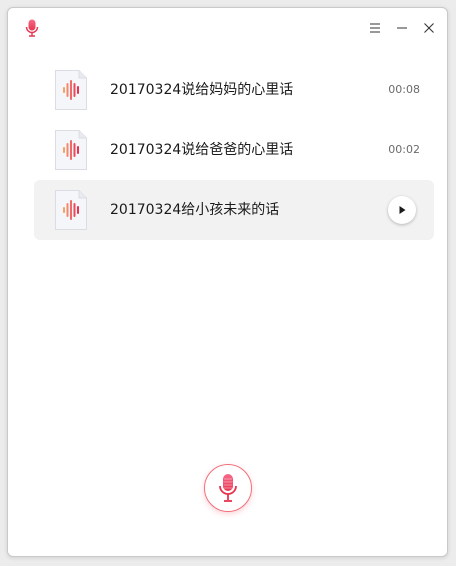 Image resolution: width=456 pixels, height=566 pixels. I want to click on close-button, so click(429, 28).